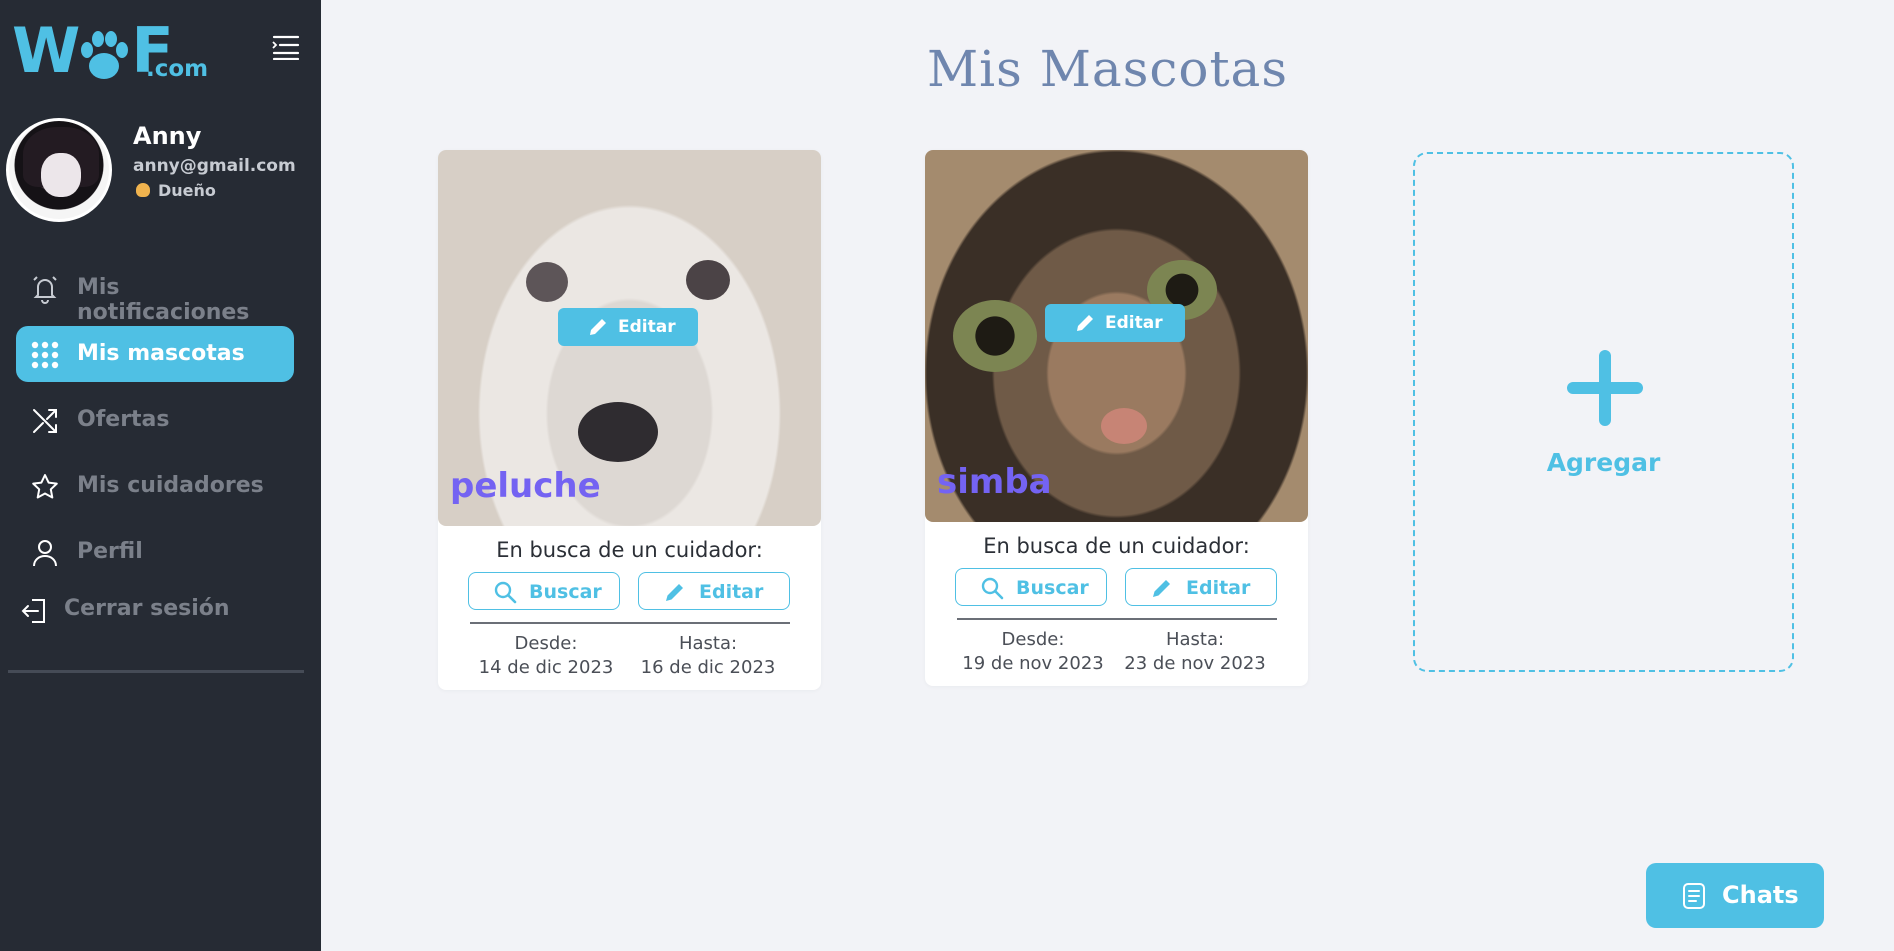 This screenshot has height=951, width=1894. What do you see at coordinates (147, 608) in the screenshot?
I see `logout-label: Cerrar sesión` at bounding box center [147, 608].